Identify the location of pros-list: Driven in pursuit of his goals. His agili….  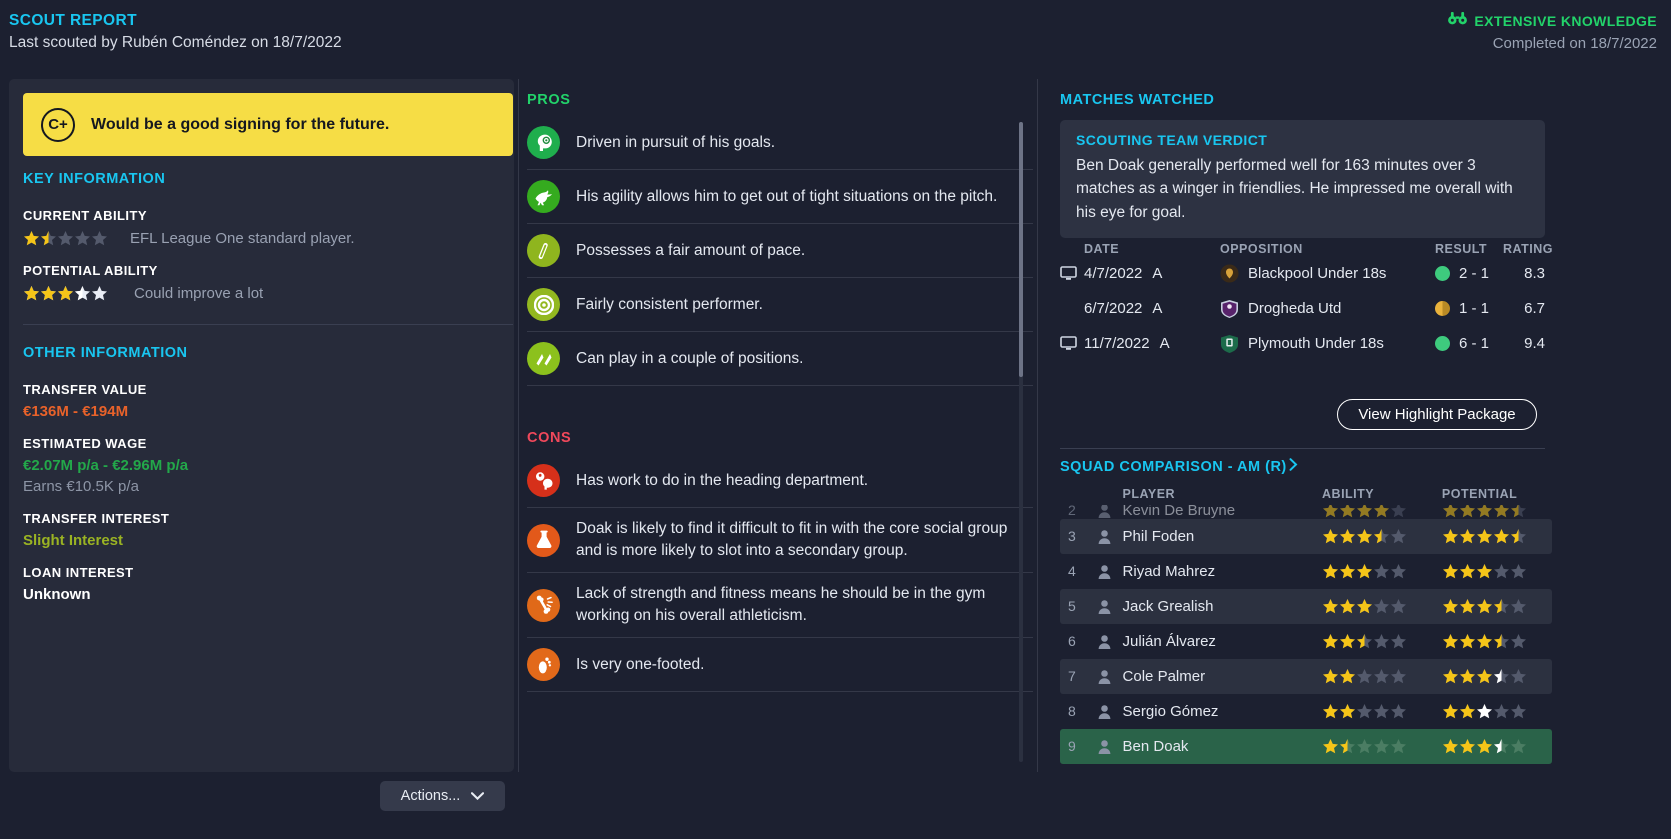
(780, 251).